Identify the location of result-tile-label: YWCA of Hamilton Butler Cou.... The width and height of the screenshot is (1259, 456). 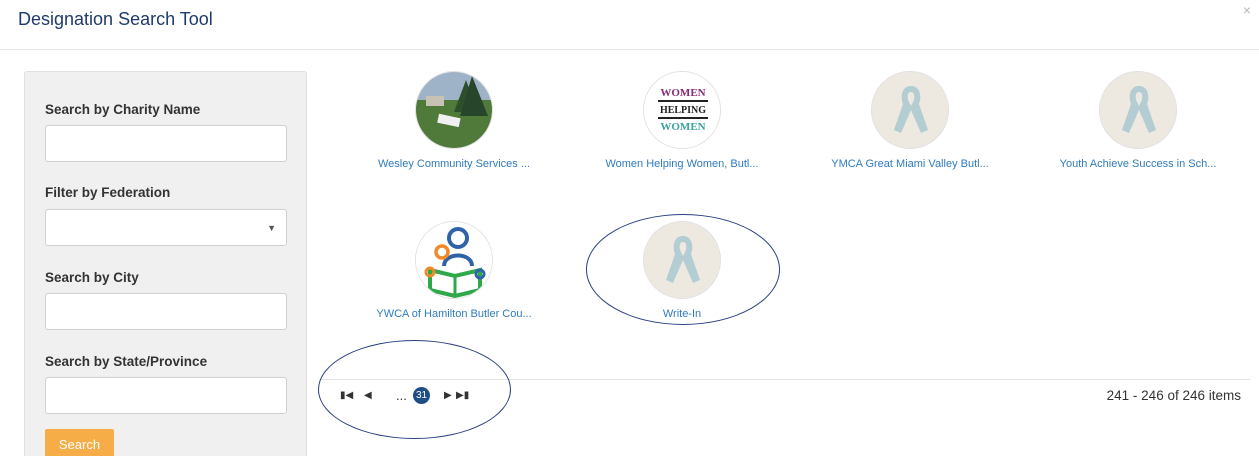
(454, 314).